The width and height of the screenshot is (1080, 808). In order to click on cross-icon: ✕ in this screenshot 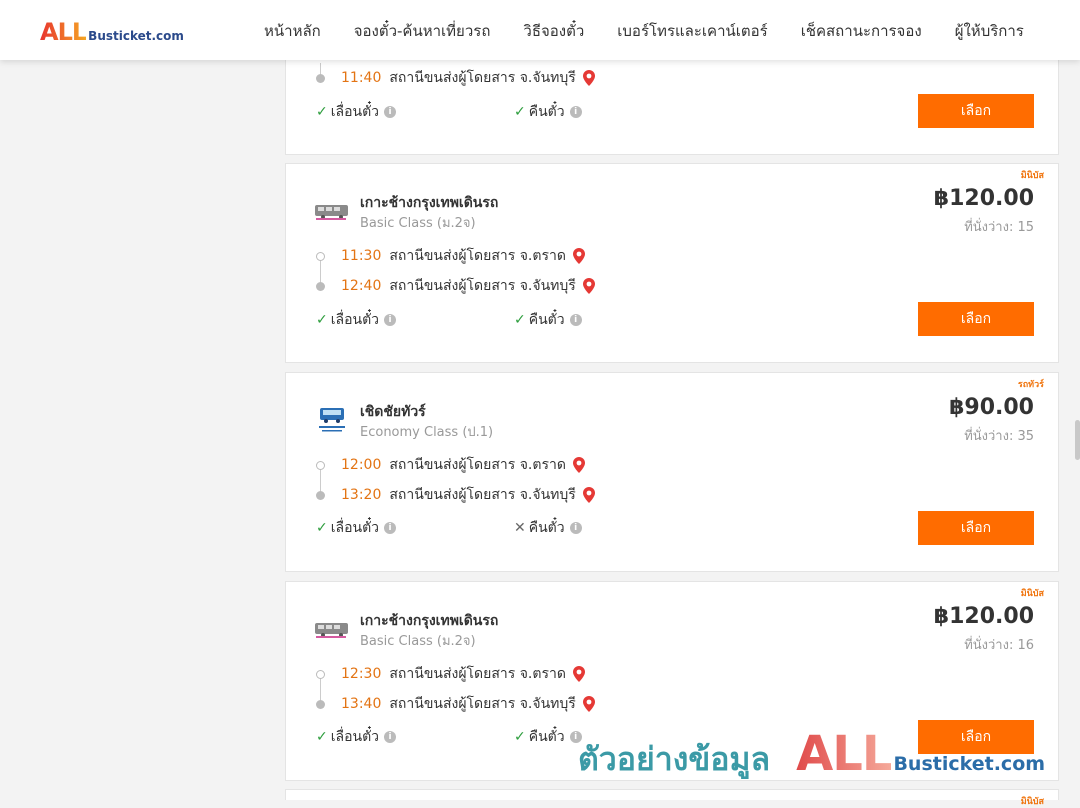, I will do `click(520, 528)`.